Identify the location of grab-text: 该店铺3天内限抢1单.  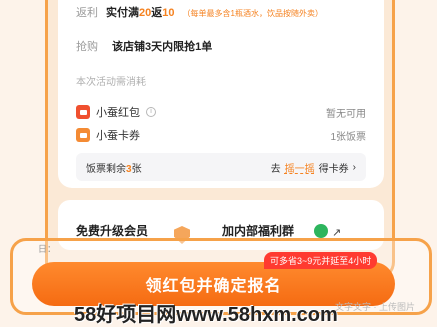
(162, 47).